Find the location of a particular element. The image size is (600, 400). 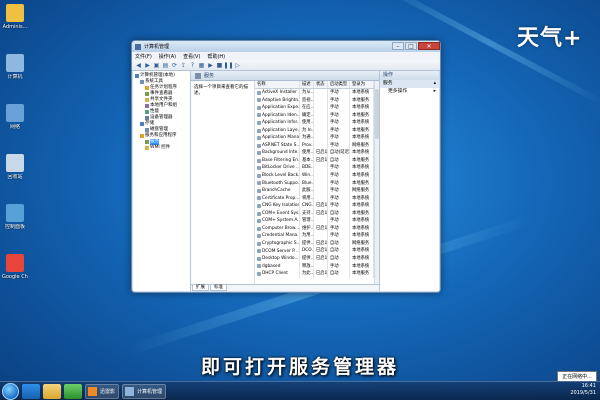

table-cell: 本地服务 is located at coordinates (362, 115).